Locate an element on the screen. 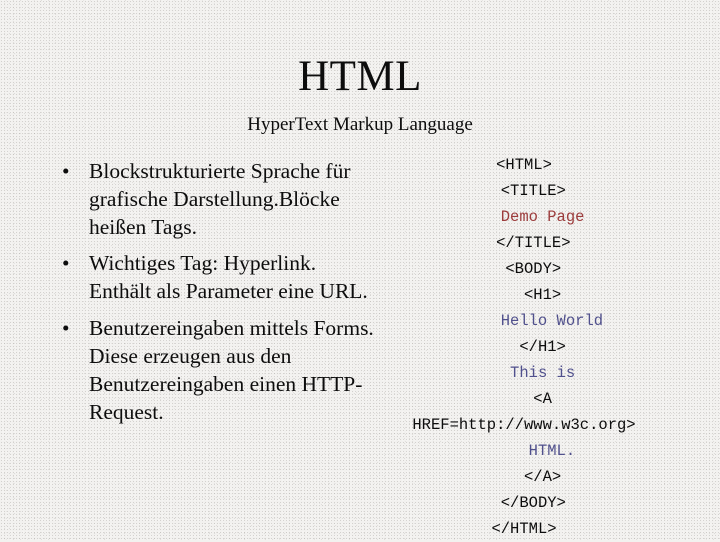 Image resolution: width=720 pixels, height=542 pixels. code-line: HREF=http://www.w3c.org> is located at coordinates (524, 425).